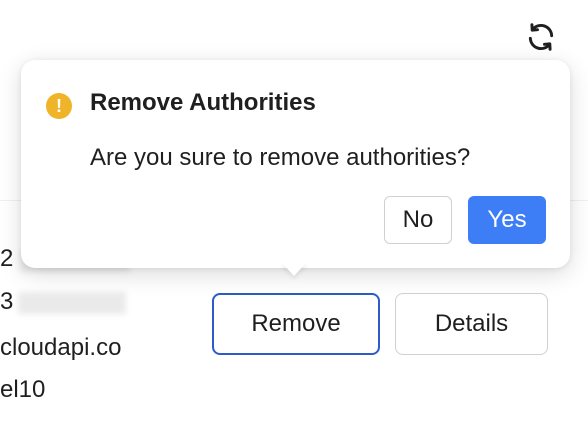  What do you see at coordinates (59, 106) in the screenshot?
I see `exclamation-icon: !` at bounding box center [59, 106].